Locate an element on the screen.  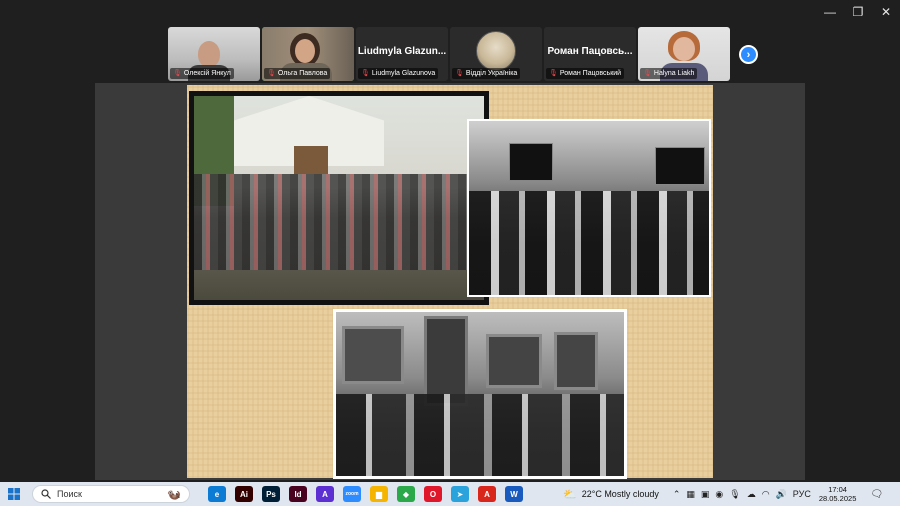
clock: 17:04 28.05.2025 is located at coordinates (838, 494).